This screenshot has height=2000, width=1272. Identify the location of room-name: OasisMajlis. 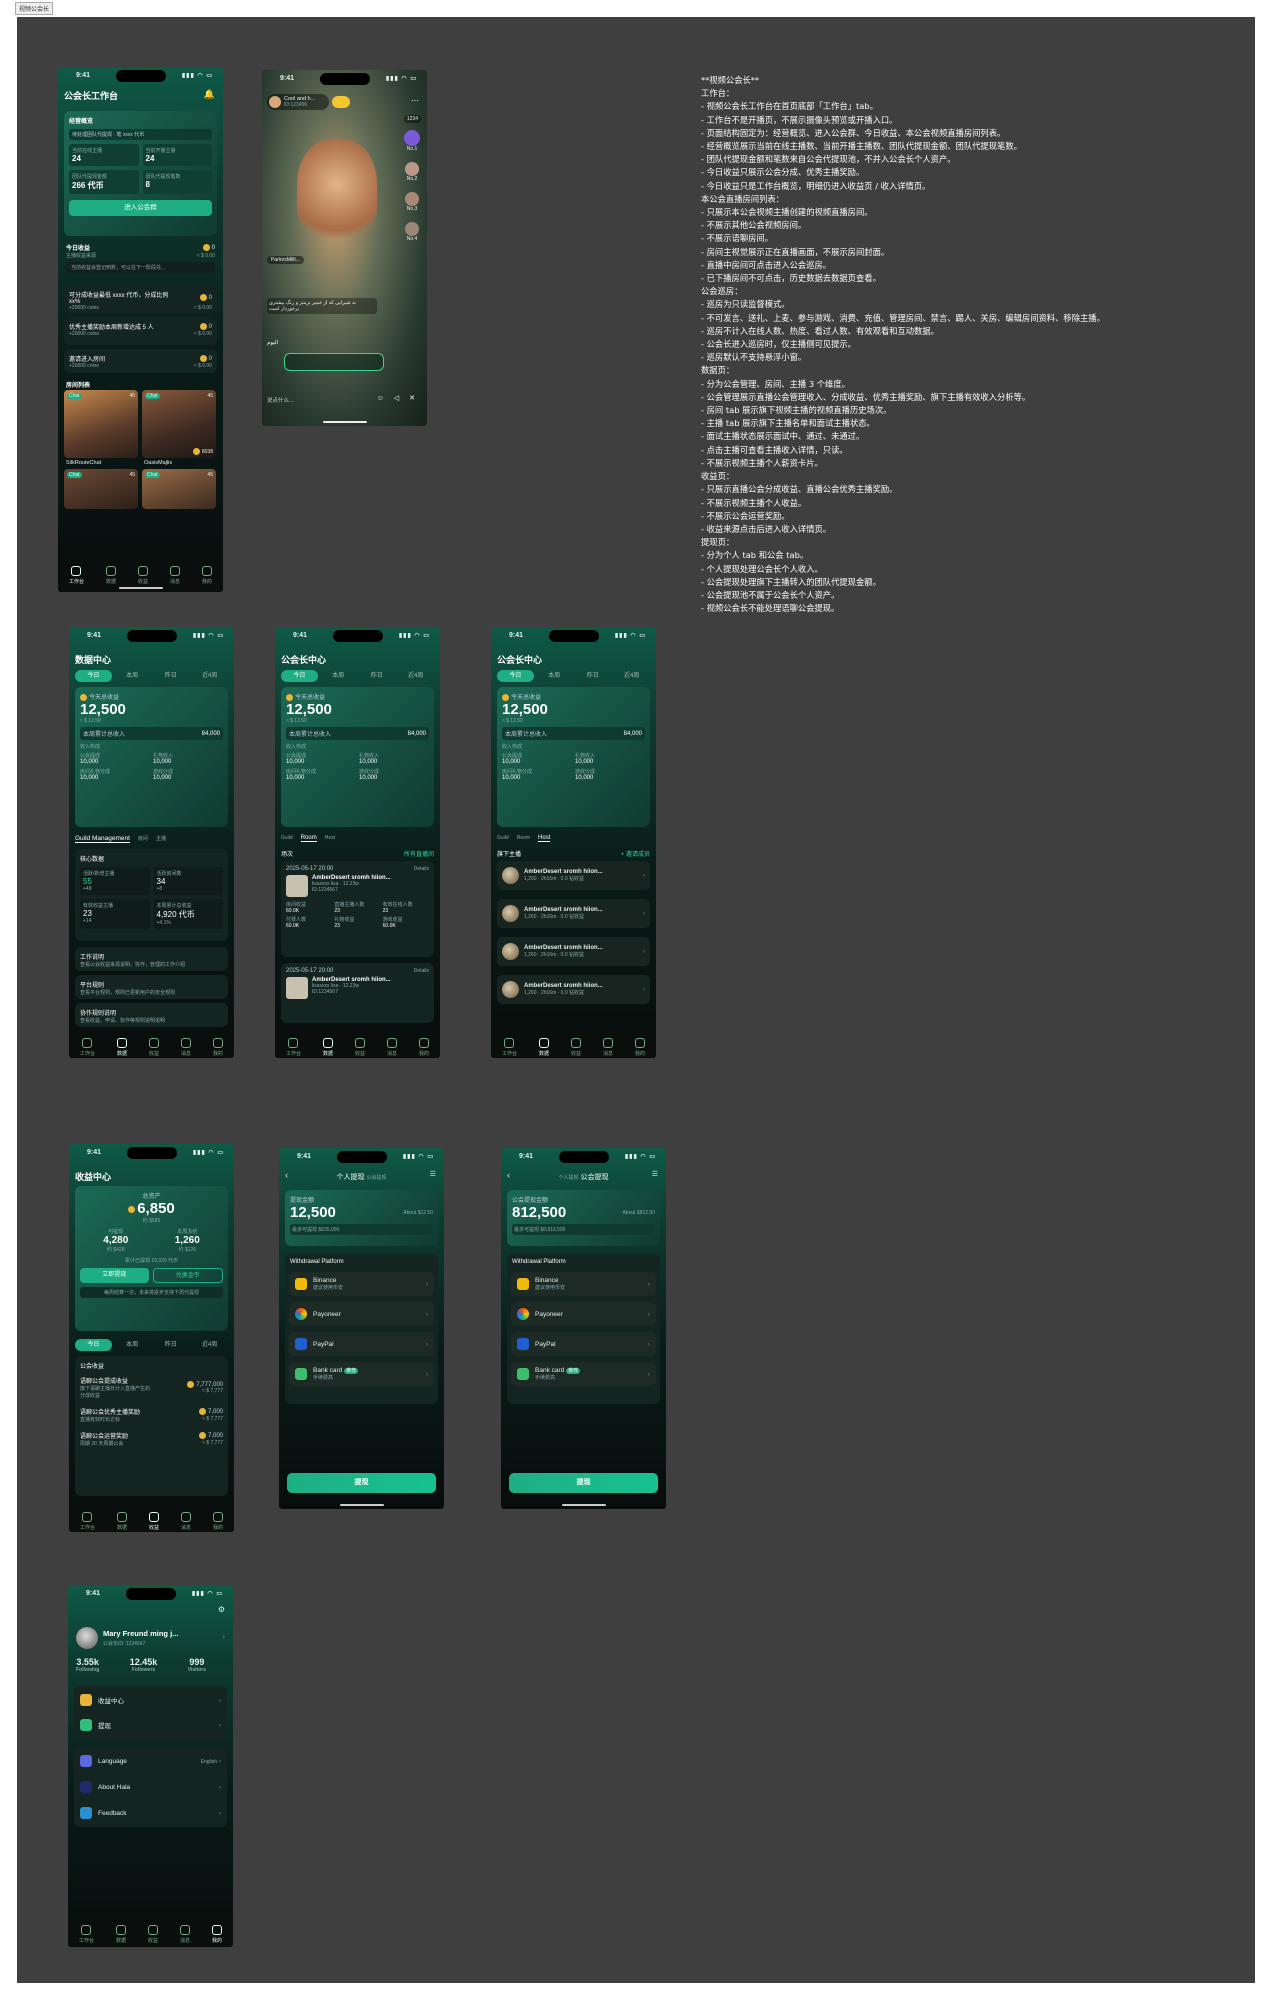
(158, 463).